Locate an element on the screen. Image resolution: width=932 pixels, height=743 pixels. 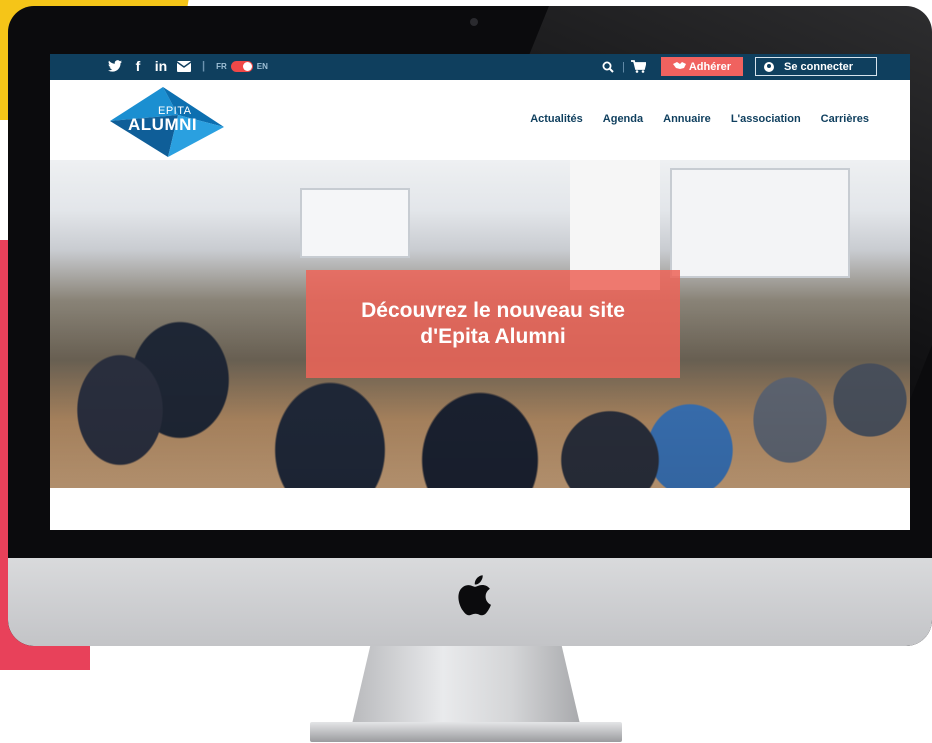
epita-alumni-logo: EPITA ALUMNI is located at coordinates (166, 121).